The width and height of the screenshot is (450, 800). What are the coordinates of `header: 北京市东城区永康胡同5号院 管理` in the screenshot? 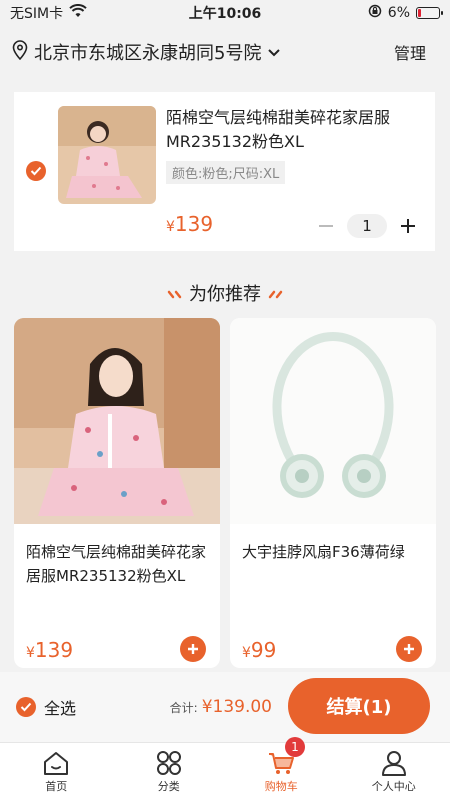 It's located at (225, 52).